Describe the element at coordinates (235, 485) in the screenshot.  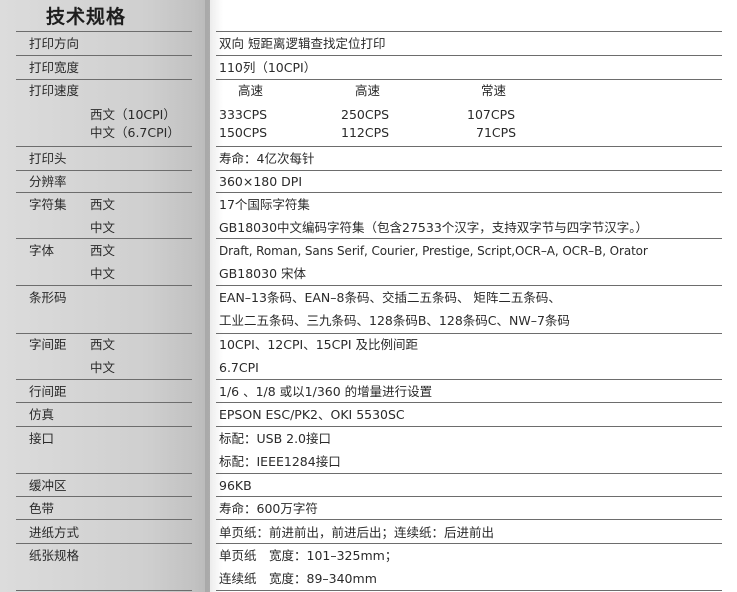
I see `value-buffer: 96KB` at that location.